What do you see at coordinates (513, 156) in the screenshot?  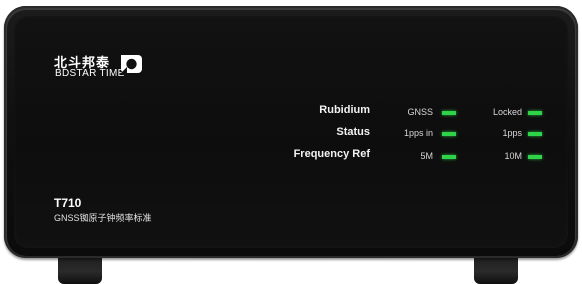 I see `indicator-label-10m: 10M` at bounding box center [513, 156].